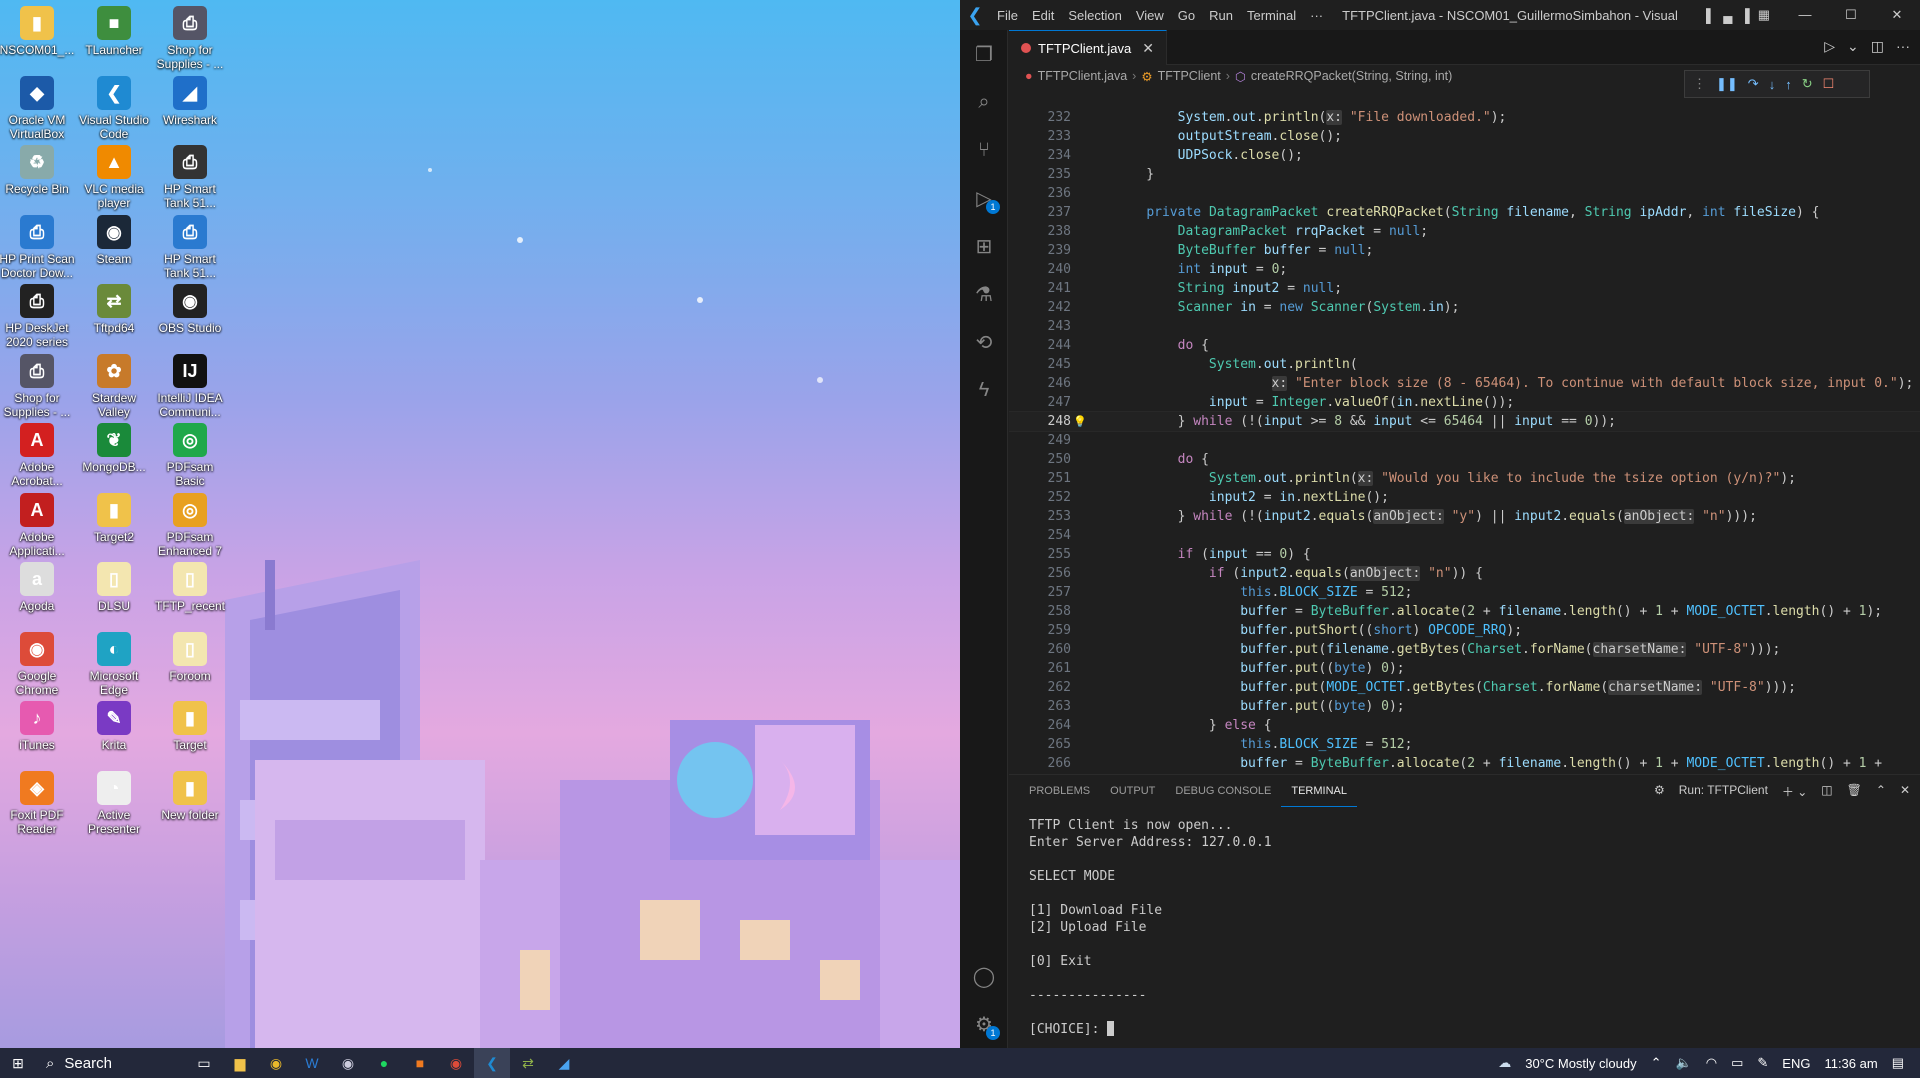 The width and height of the screenshot is (1920, 1078). What do you see at coordinates (1794, 791) in the screenshot?
I see `new-terminal-icon: ＋ ⌄` at bounding box center [1794, 791].